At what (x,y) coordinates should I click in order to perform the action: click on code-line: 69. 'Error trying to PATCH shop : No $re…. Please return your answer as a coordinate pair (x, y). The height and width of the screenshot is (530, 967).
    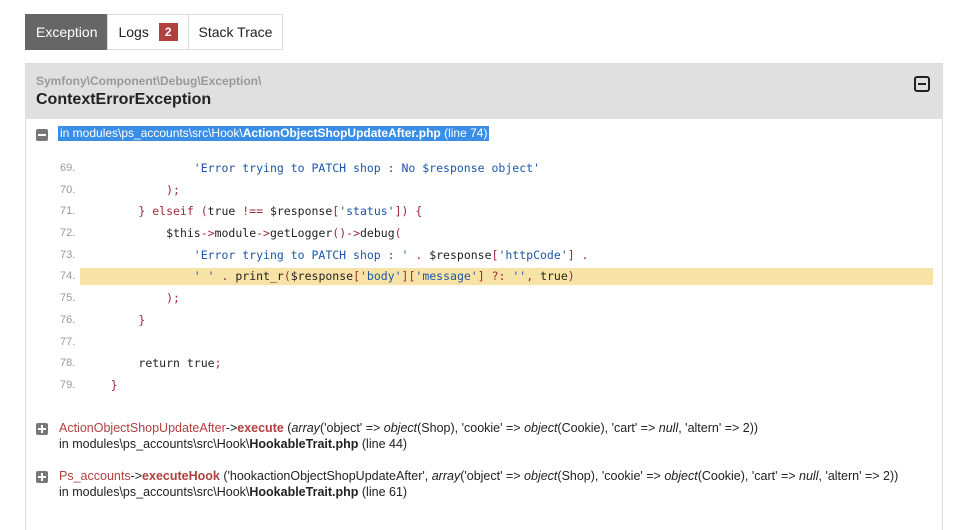
    Looking at the image, I should click on (479, 169).